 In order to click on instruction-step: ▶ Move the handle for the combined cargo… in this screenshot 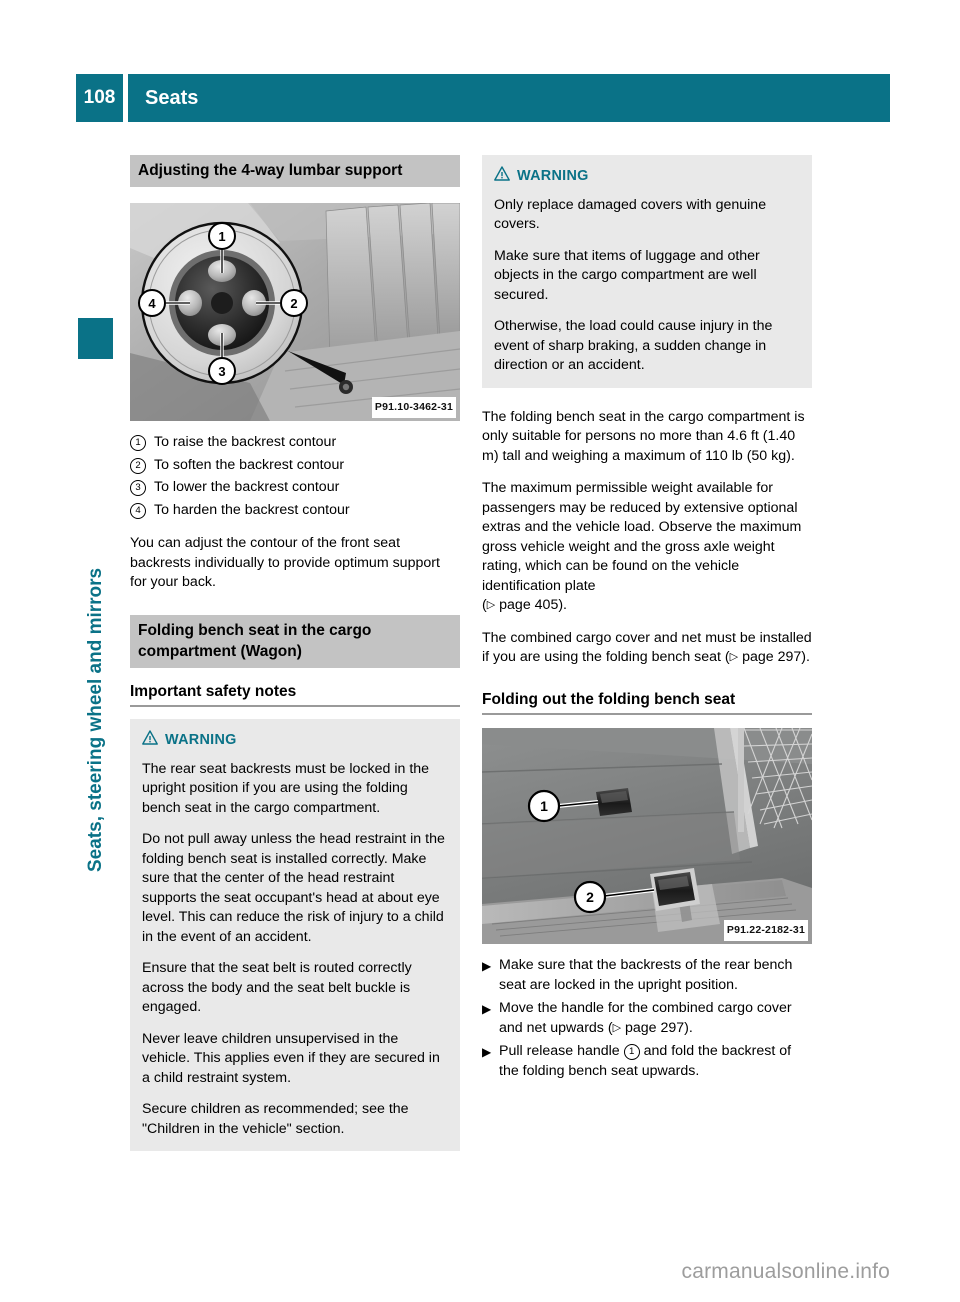, I will do `click(647, 1018)`.